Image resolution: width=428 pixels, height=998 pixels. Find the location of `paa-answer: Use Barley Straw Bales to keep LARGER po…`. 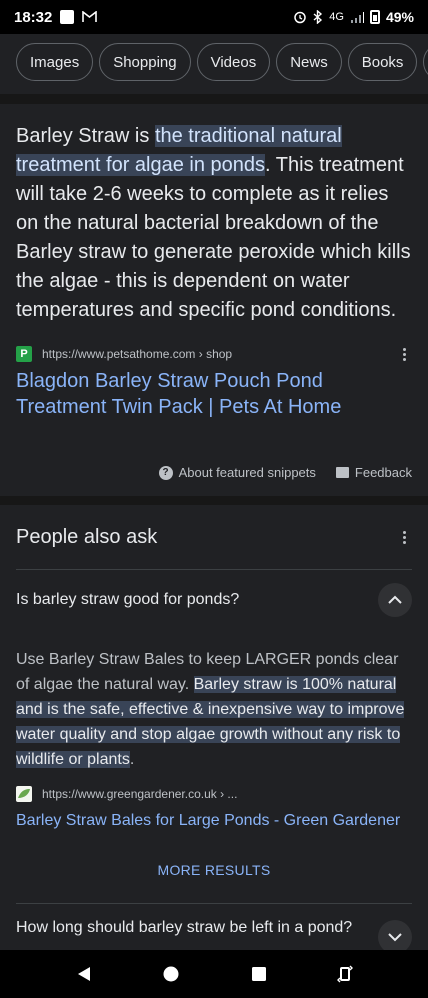

paa-answer: Use Barley Straw Bales to keep LARGER po… is located at coordinates (210, 709).